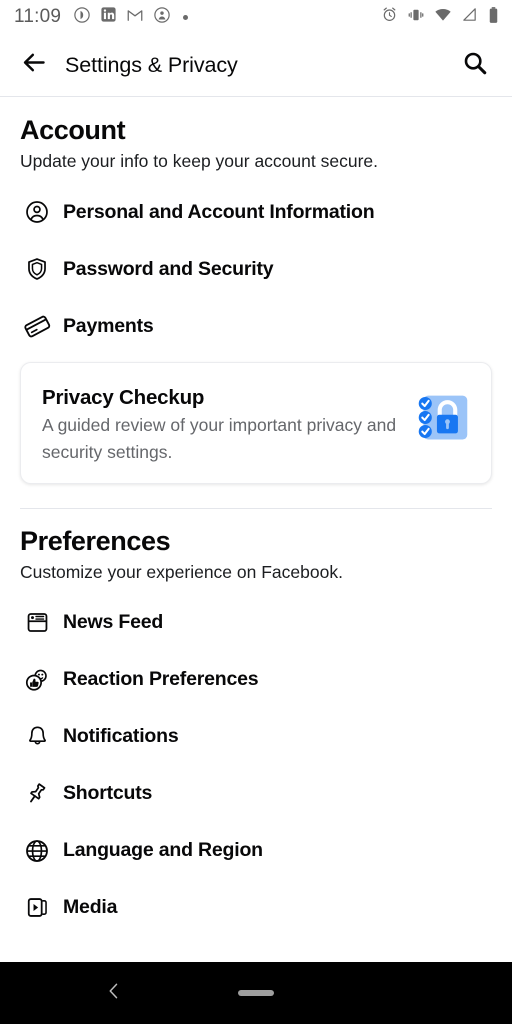 This screenshot has width=512, height=1024. I want to click on home-pill-indicator, so click(256, 993).